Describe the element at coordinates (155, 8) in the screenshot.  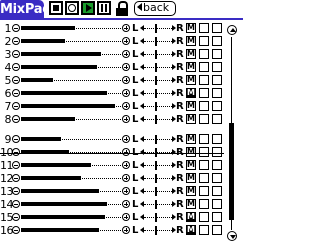
I see `back-button: back` at that location.